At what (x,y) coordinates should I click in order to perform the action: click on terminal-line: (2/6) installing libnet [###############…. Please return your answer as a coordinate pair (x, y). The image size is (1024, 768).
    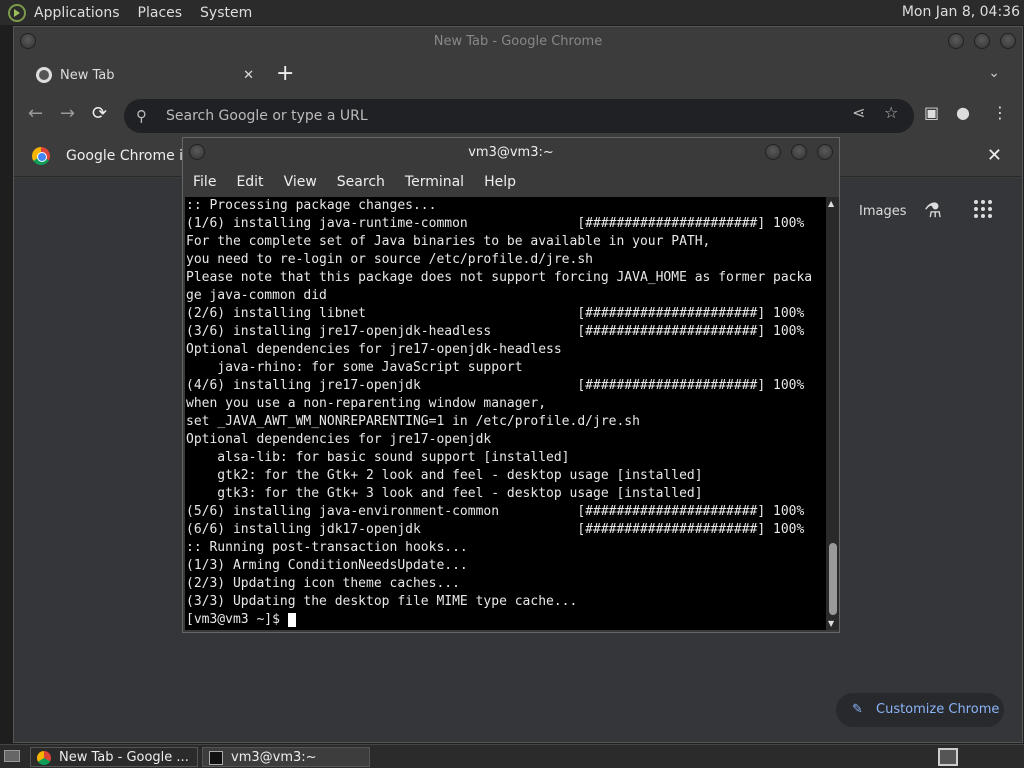
    Looking at the image, I should click on (495, 313).